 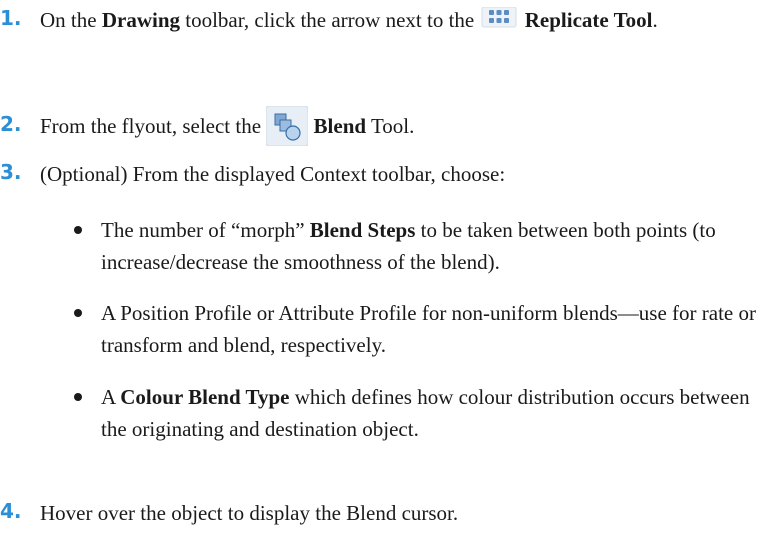 What do you see at coordinates (11, 124) in the screenshot?
I see `step-number: 2.` at bounding box center [11, 124].